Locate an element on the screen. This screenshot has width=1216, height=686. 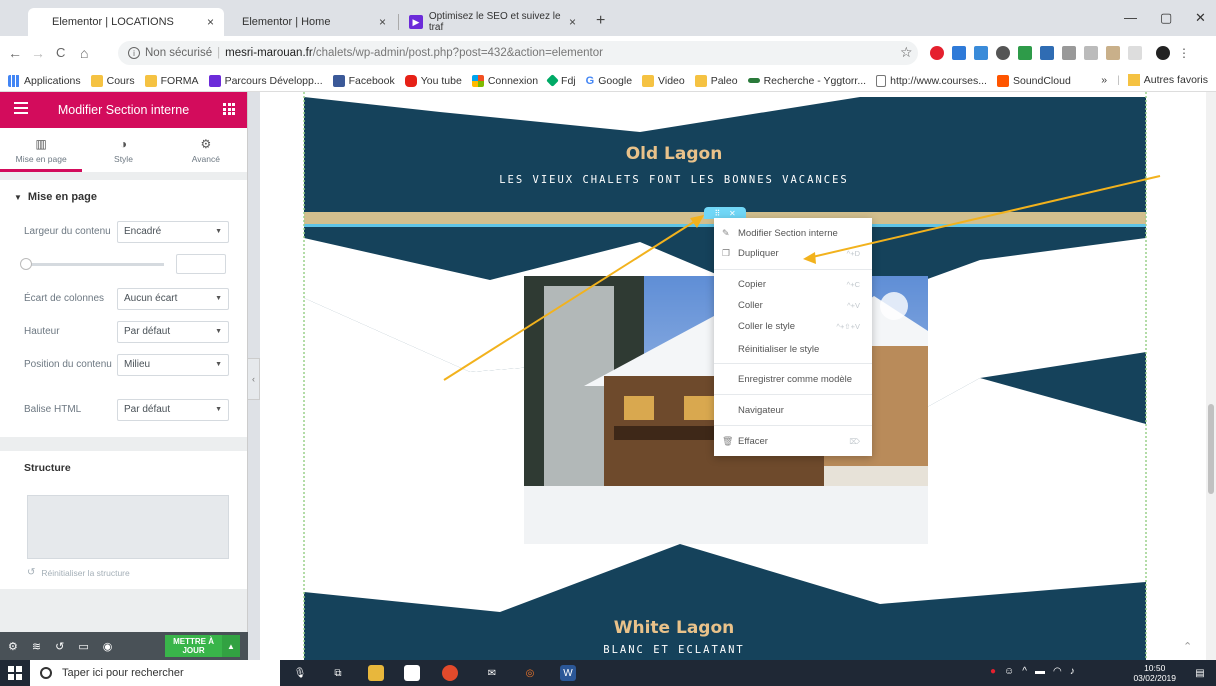
opera-extension-icon is located at coordinates (937, 53).